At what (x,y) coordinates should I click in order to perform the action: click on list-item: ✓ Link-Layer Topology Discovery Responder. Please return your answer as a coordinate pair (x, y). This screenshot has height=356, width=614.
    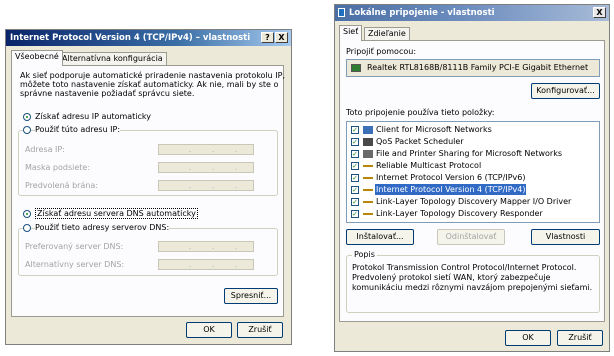
    Looking at the image, I should click on (473, 214).